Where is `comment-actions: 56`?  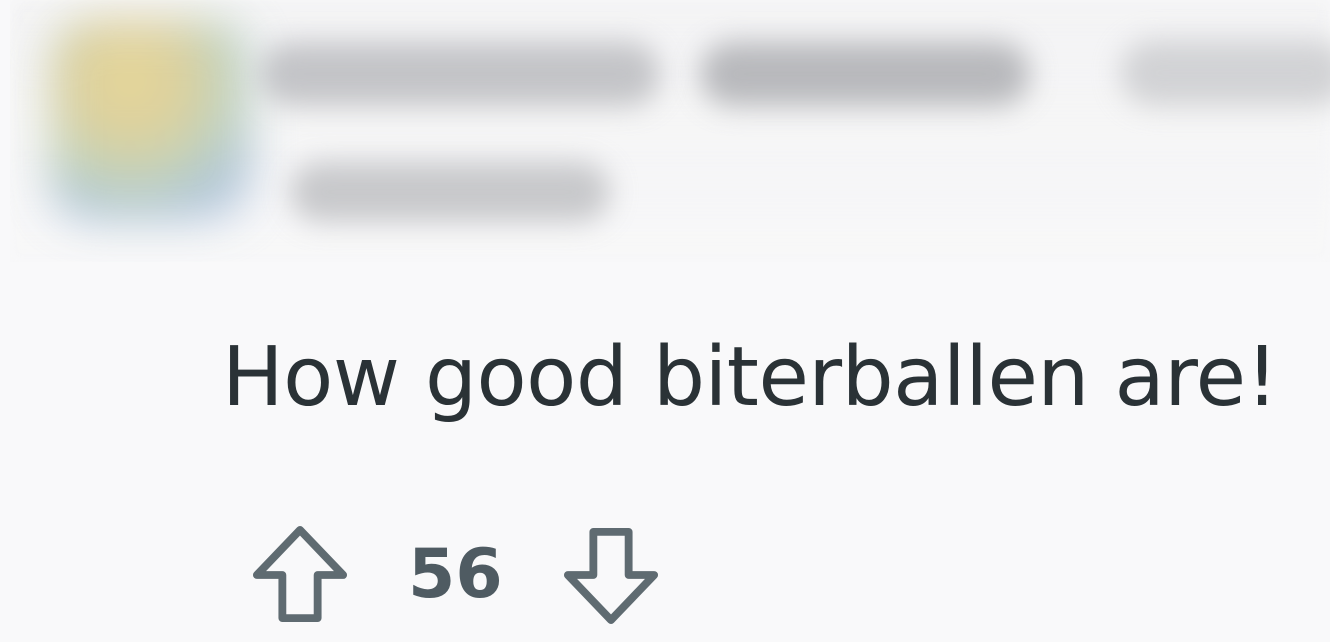
comment-actions: 56 is located at coordinates (455, 575).